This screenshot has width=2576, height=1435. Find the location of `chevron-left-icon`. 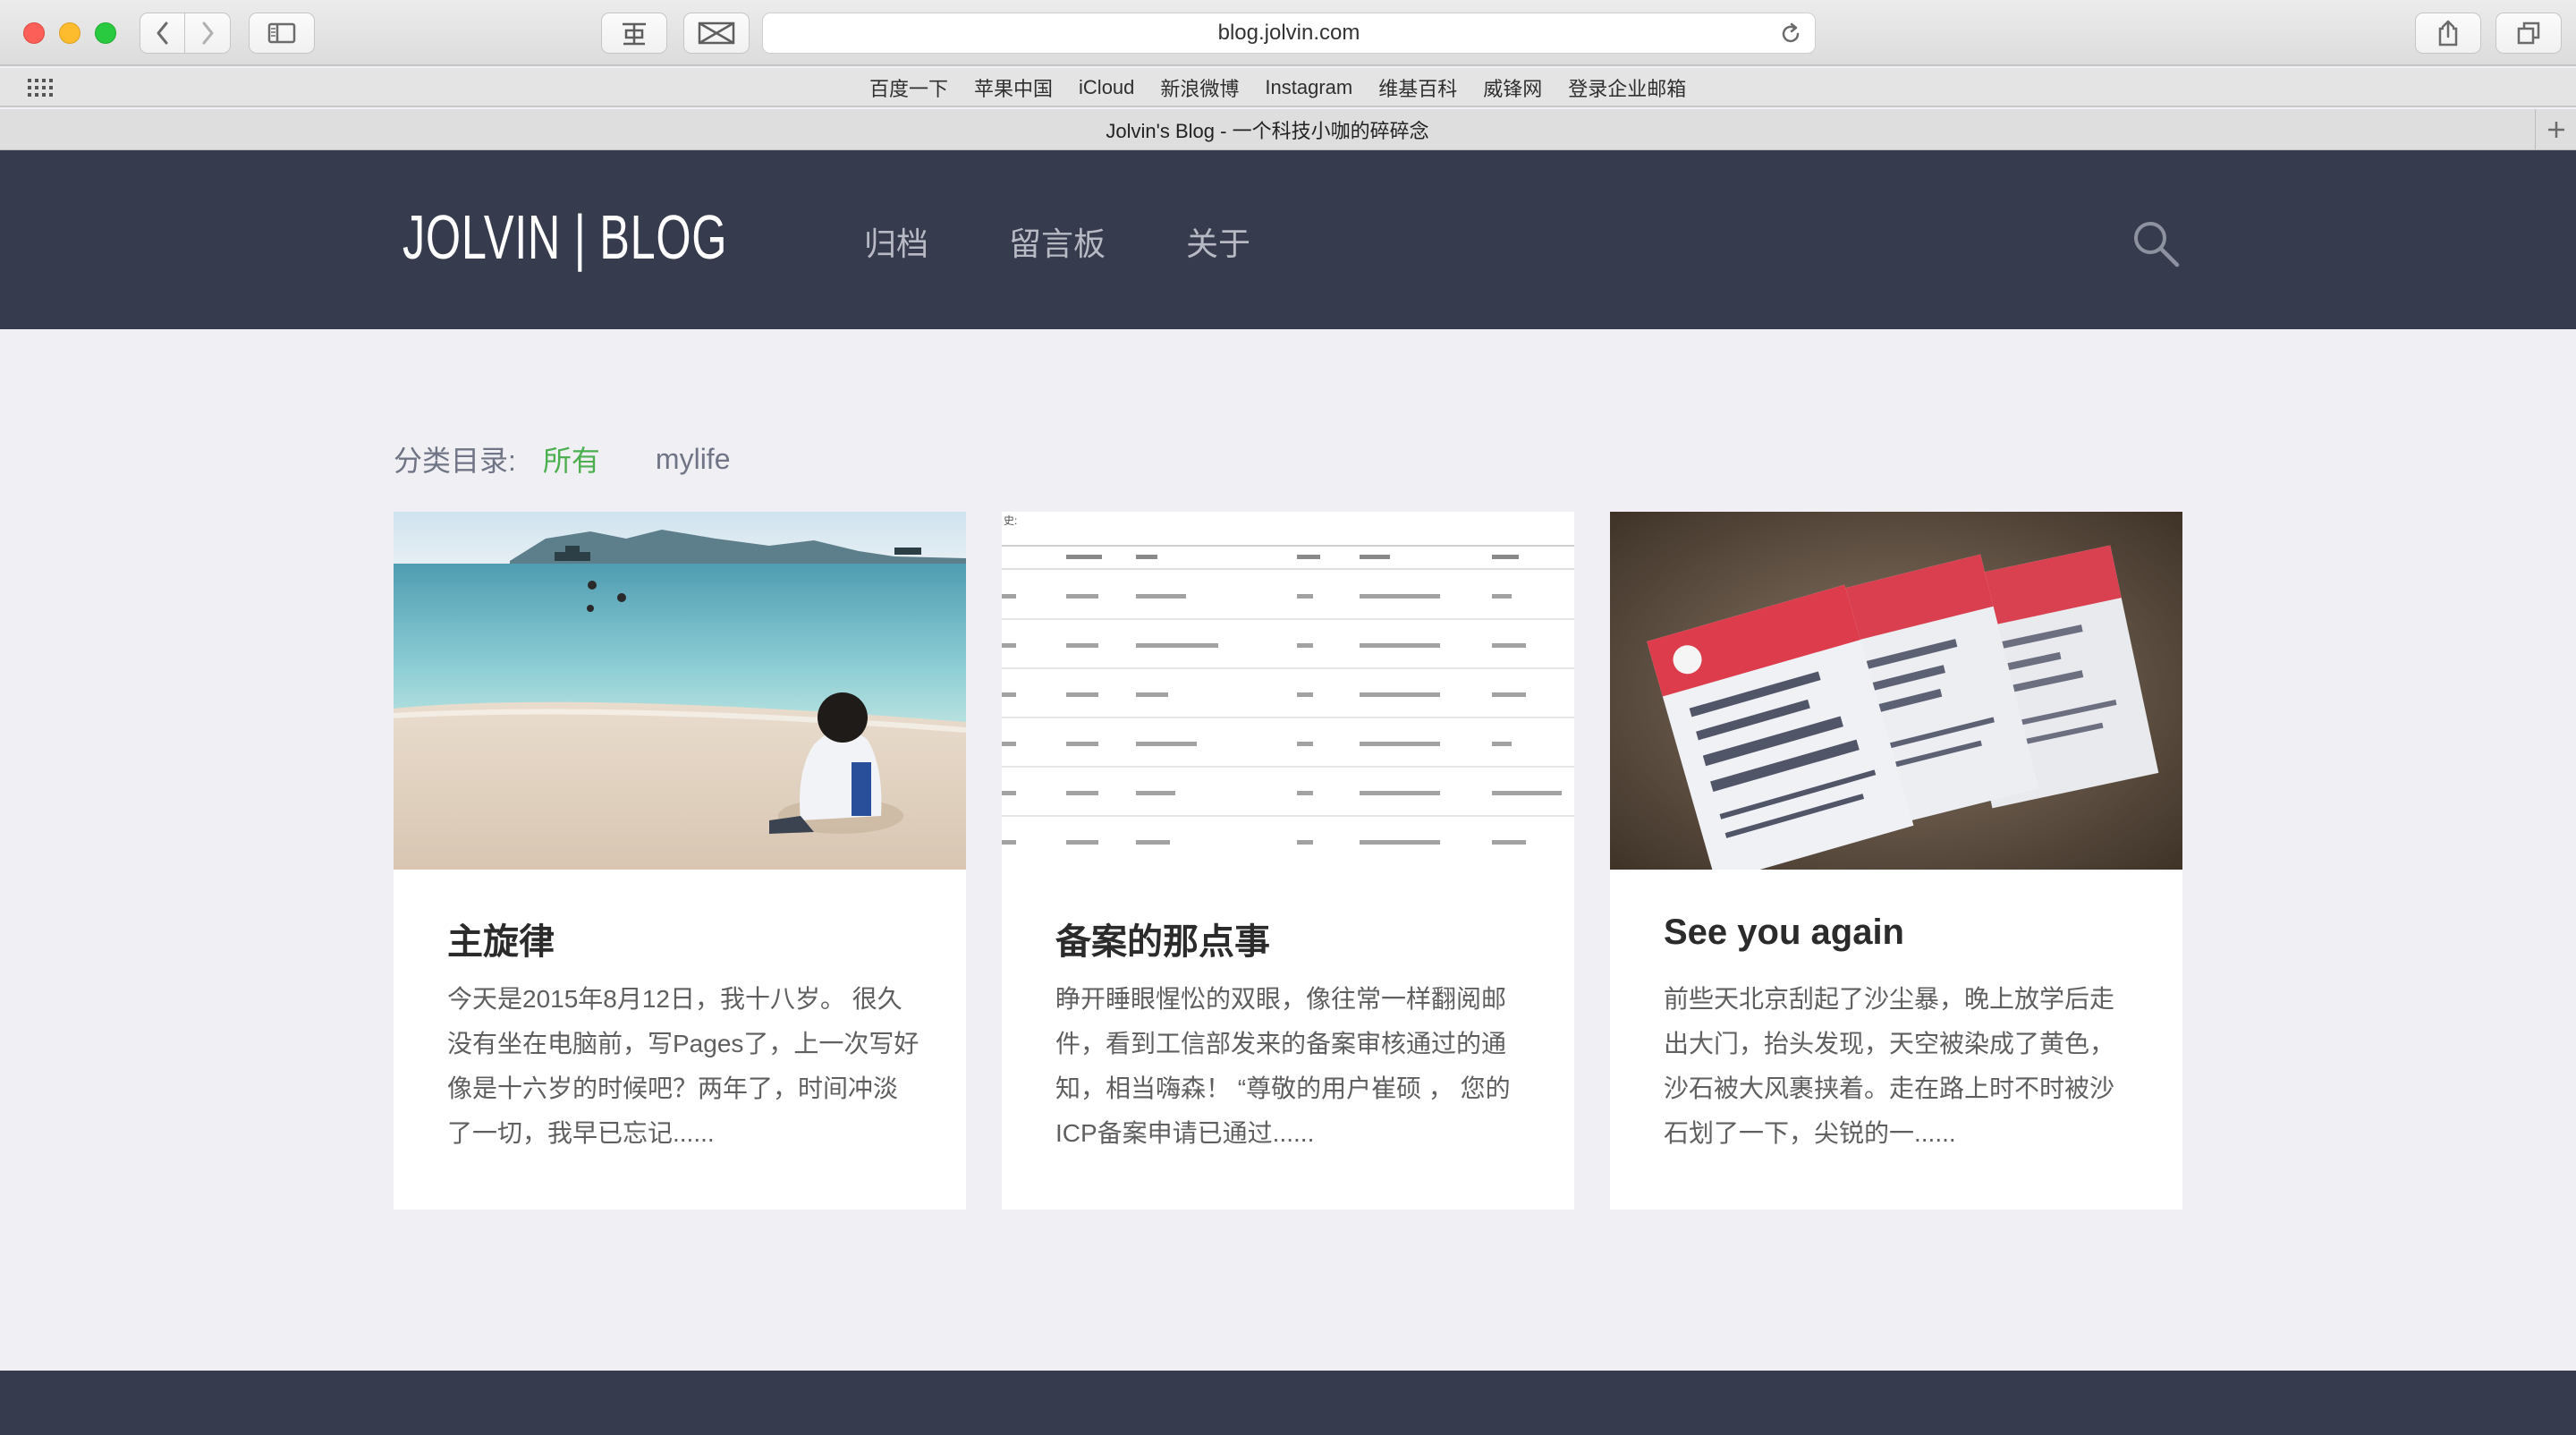

chevron-left-icon is located at coordinates (162, 33).